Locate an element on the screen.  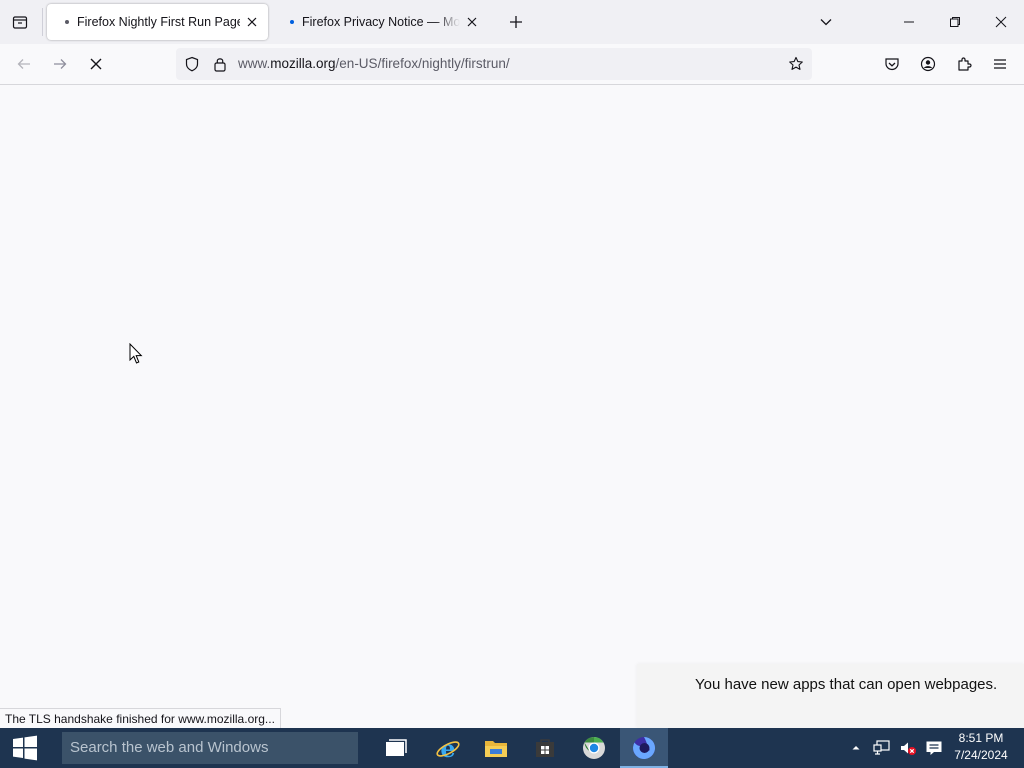
plus-icon is located at coordinates (516, 22).